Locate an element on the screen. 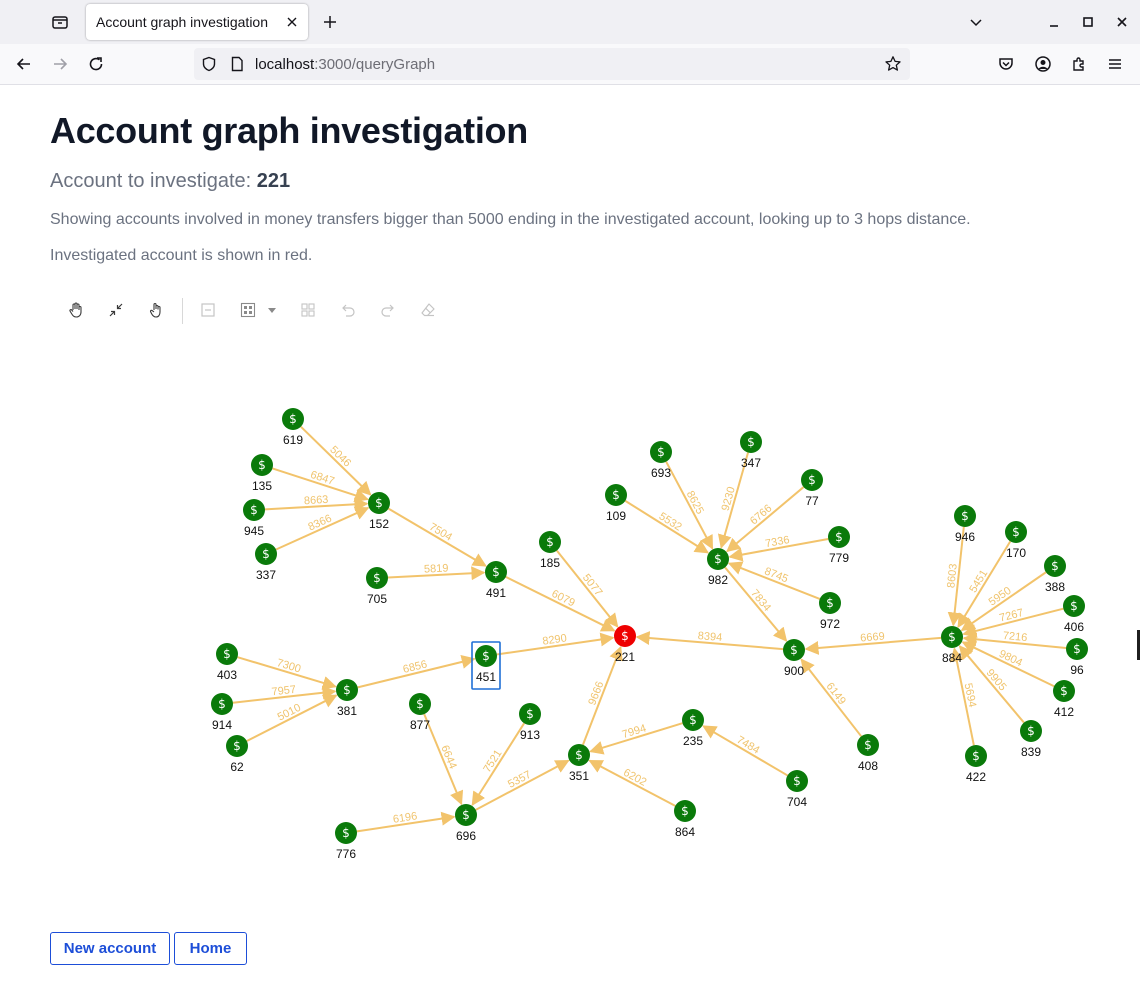 This screenshot has width=1140, height=986. investigated-account-node: $221 is located at coordinates (625, 644).